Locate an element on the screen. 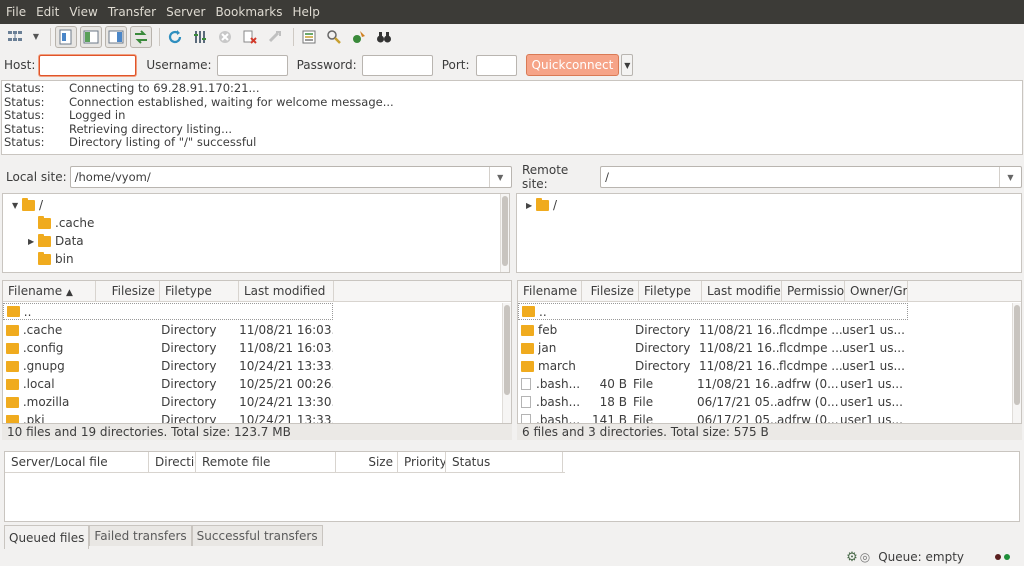  cell-name: .local is located at coordinates (38, 384).